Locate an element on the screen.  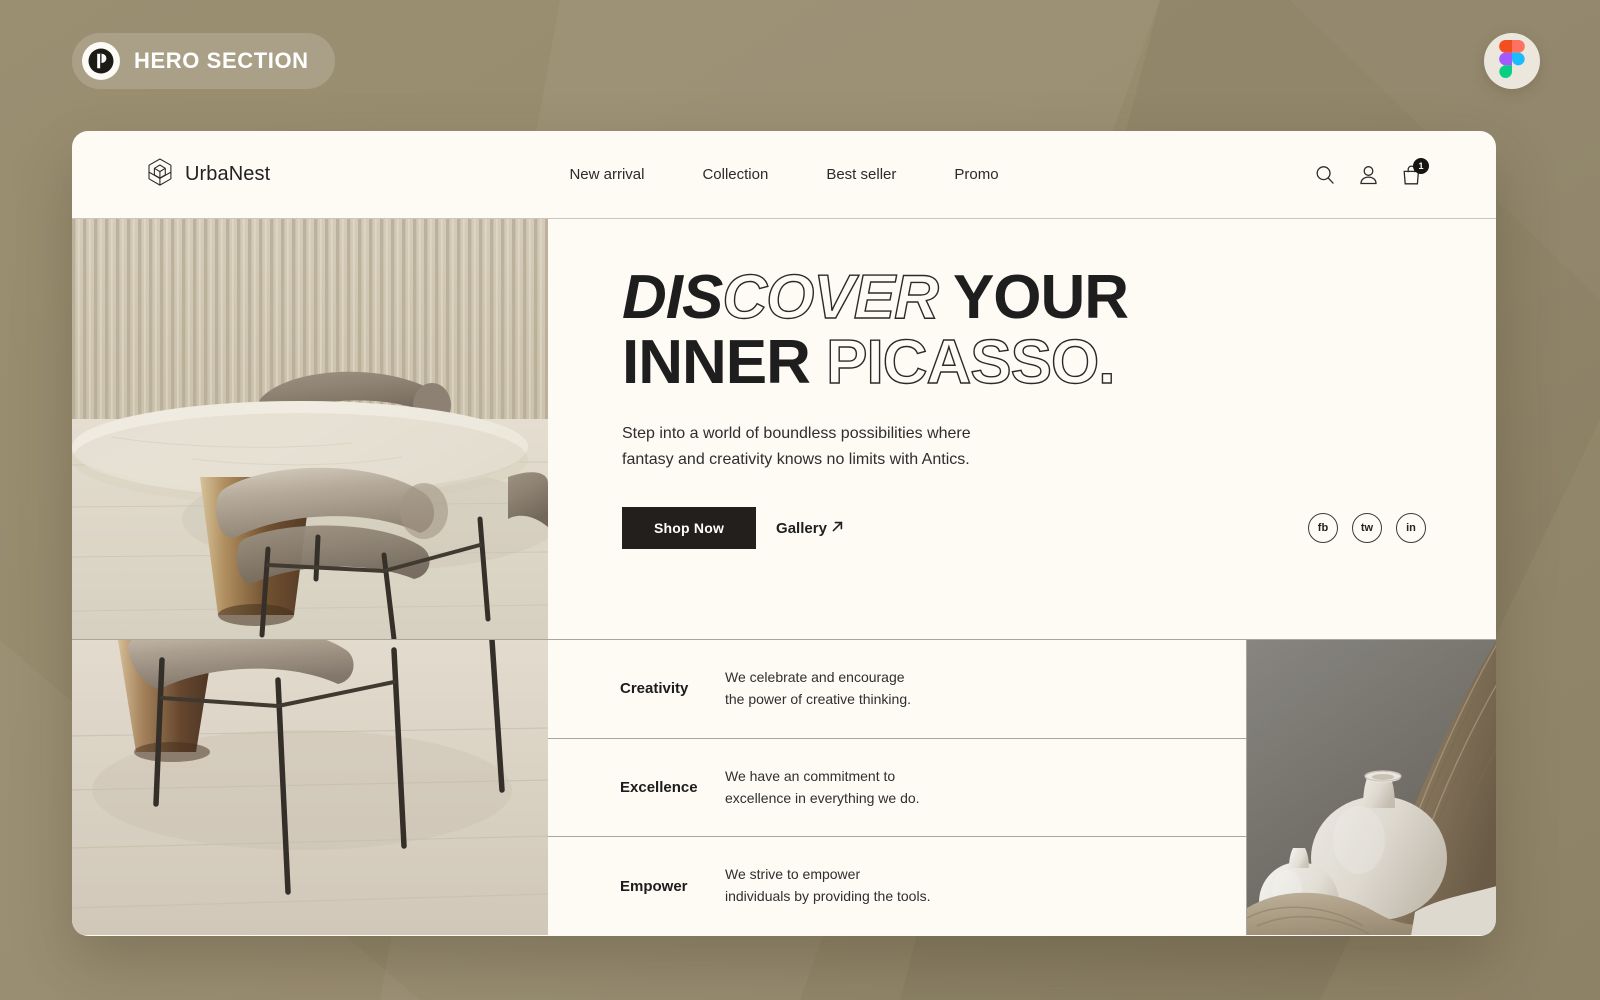
headline-your: YOUR is located at coordinates (1040, 297).